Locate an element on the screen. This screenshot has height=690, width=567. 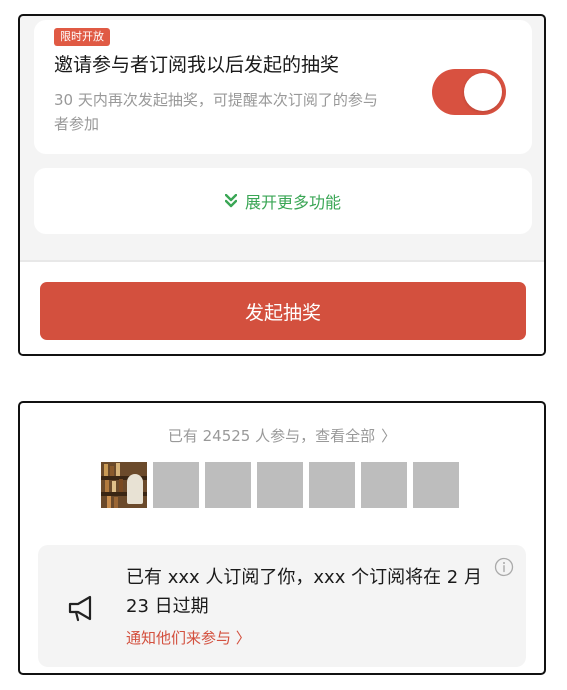
expand-more-button: 展开更多功能 is located at coordinates (283, 201).